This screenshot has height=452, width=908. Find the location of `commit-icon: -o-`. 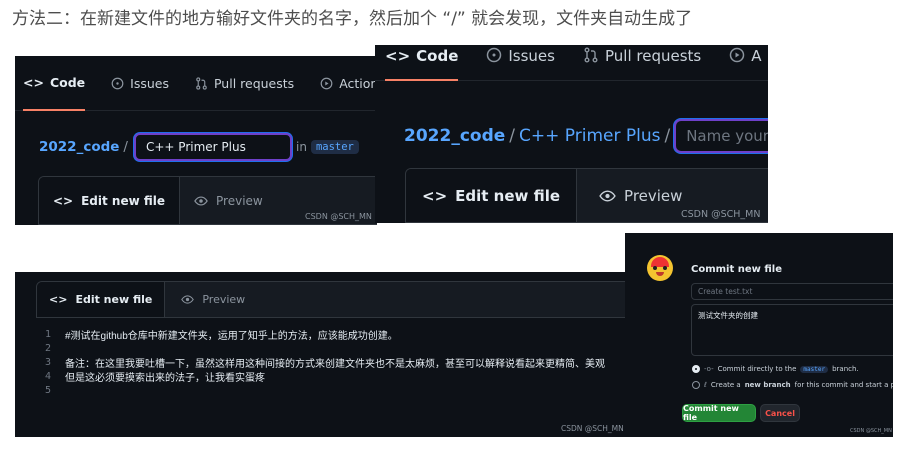

commit-icon: -o- is located at coordinates (709, 369).